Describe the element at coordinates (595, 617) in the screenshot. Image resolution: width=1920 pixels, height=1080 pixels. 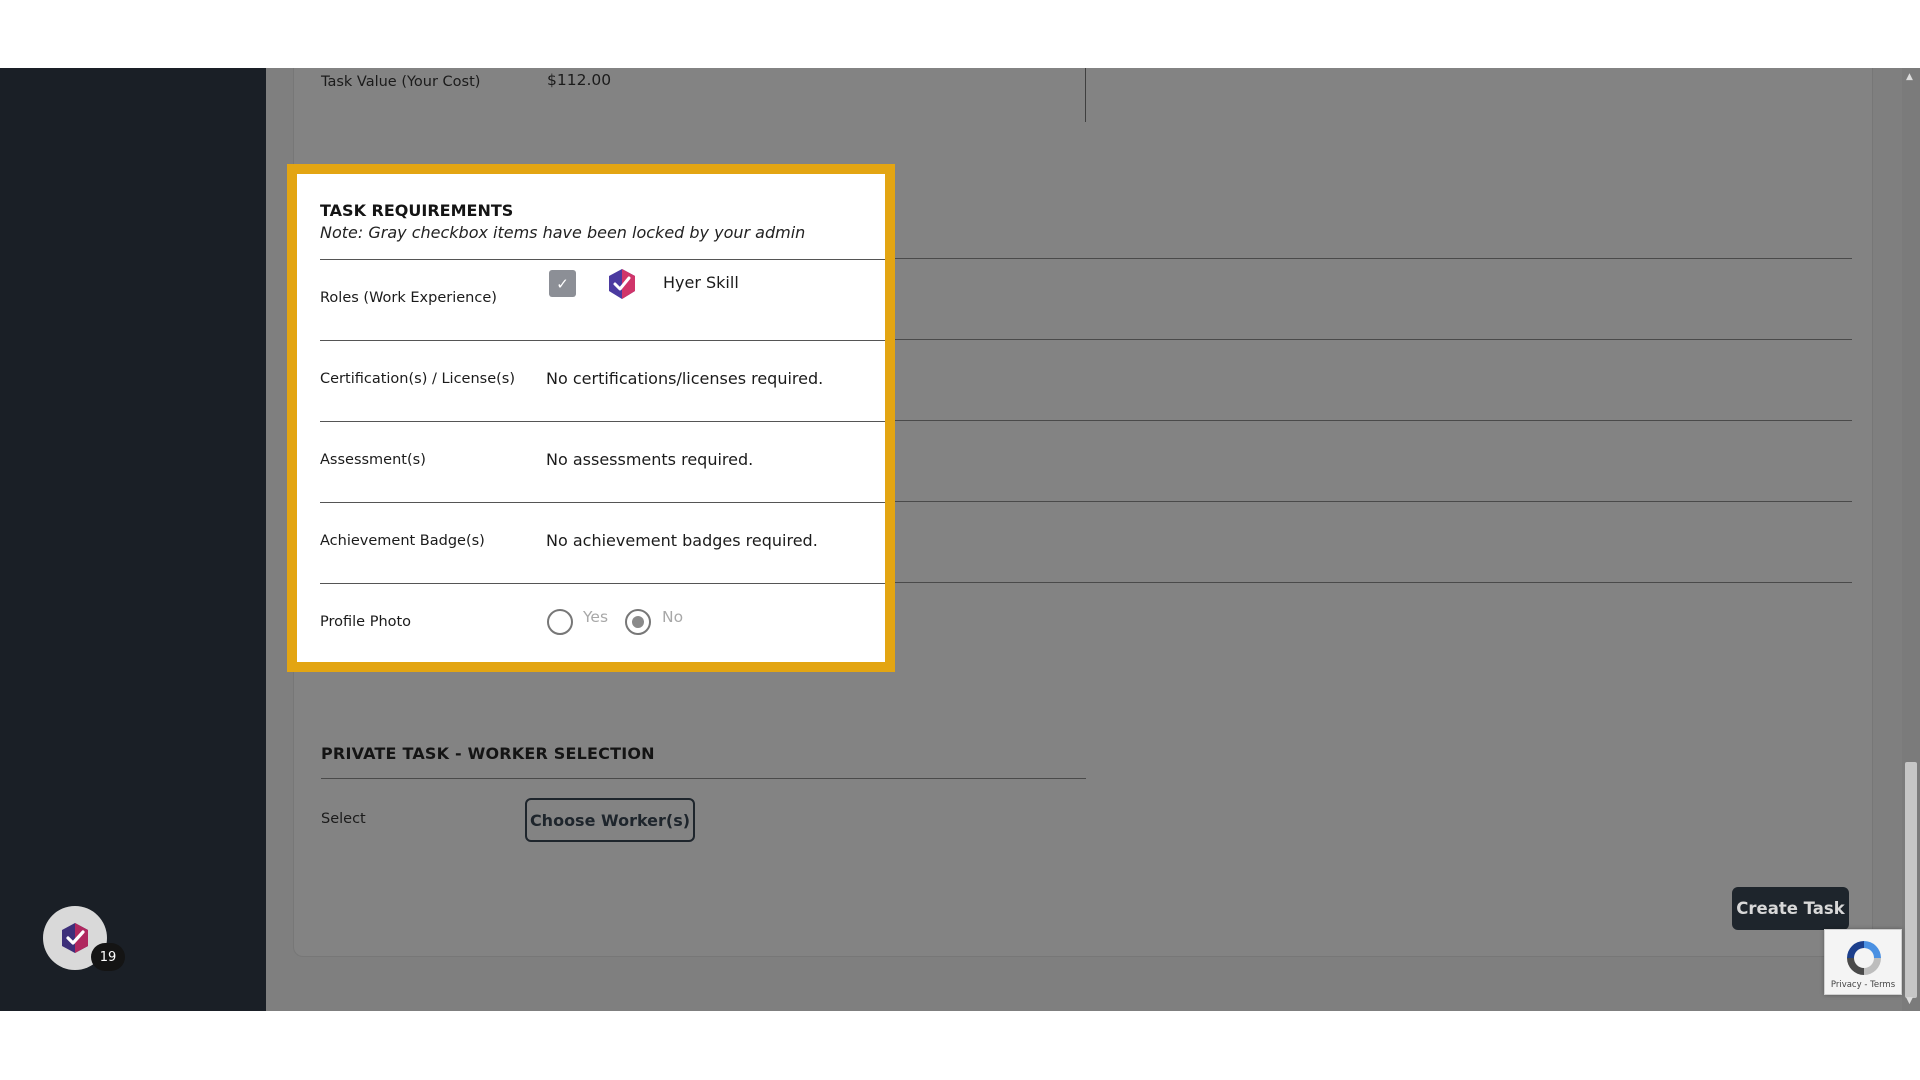
I see `profile-photo-yes-label: Yes` at that location.